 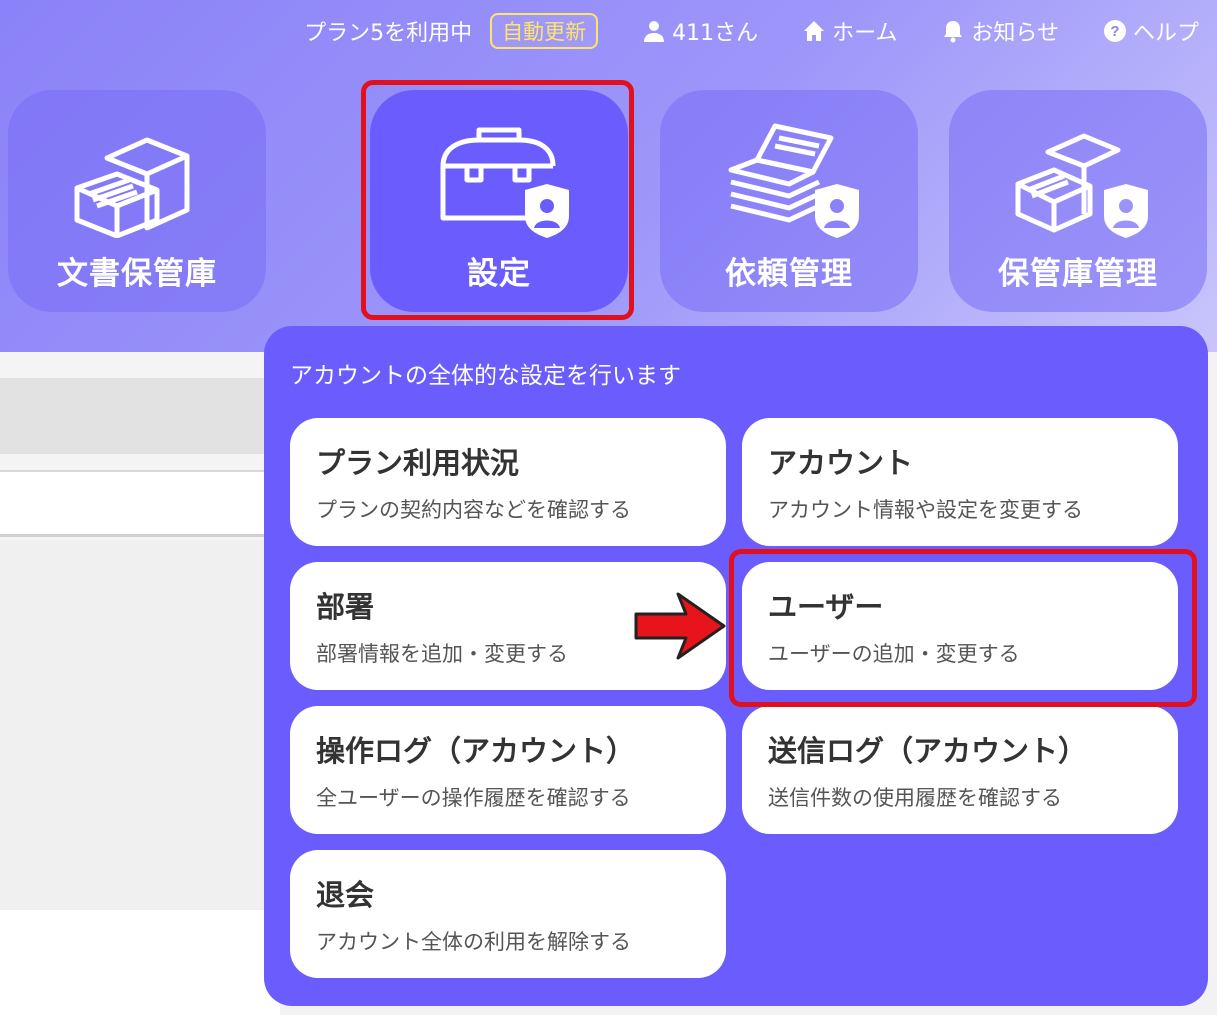 I want to click on help-icon: ?, so click(x=1114, y=31).